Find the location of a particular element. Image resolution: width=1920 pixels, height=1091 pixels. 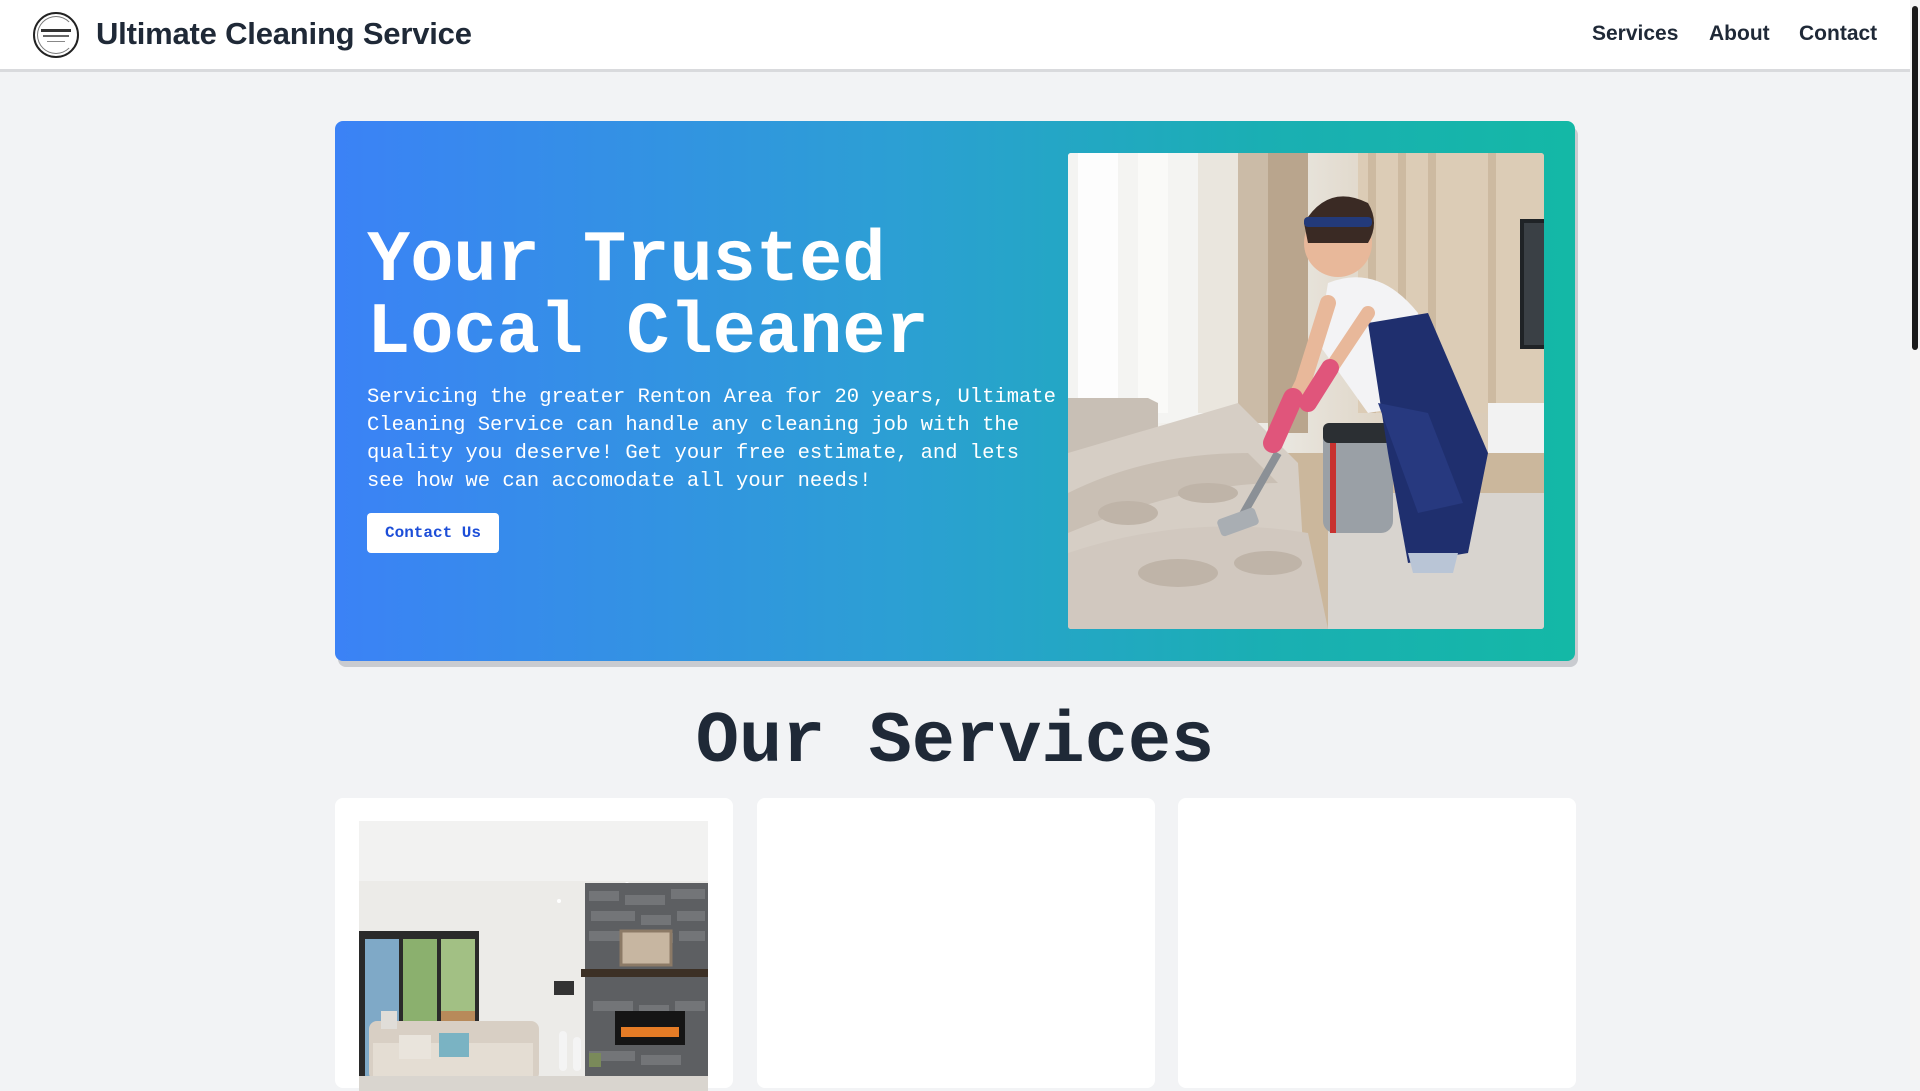

living-room-image is located at coordinates (533, 956).